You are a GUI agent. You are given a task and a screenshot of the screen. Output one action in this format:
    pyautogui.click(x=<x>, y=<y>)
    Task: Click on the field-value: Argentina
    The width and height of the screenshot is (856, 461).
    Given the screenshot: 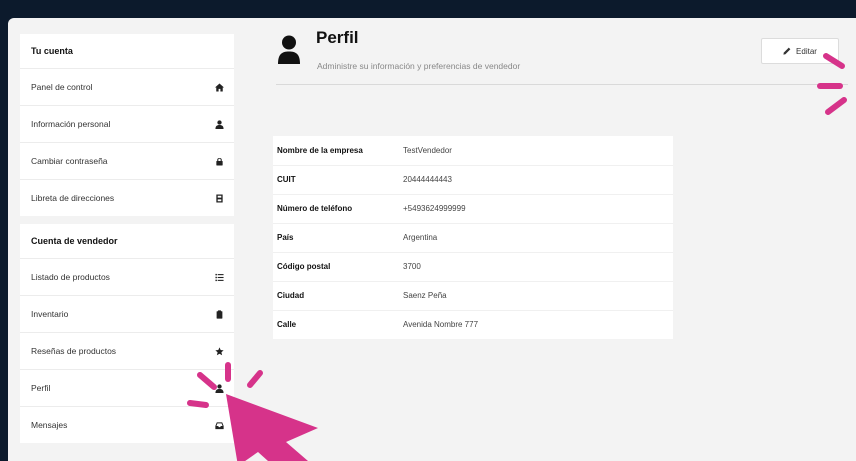 What is the action you would take?
    pyautogui.click(x=538, y=237)
    